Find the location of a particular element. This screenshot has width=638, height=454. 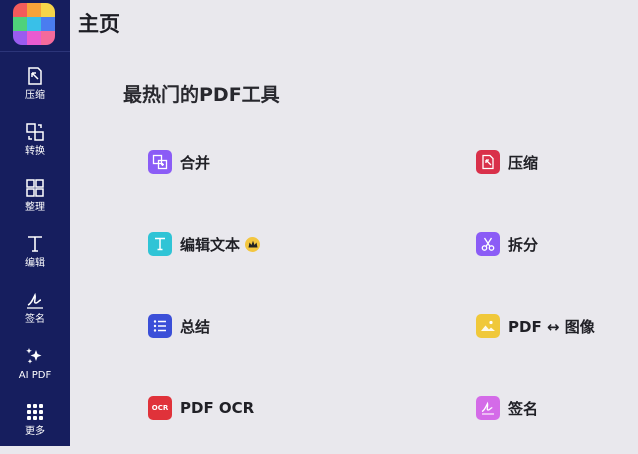

image-icon is located at coordinates (488, 326).